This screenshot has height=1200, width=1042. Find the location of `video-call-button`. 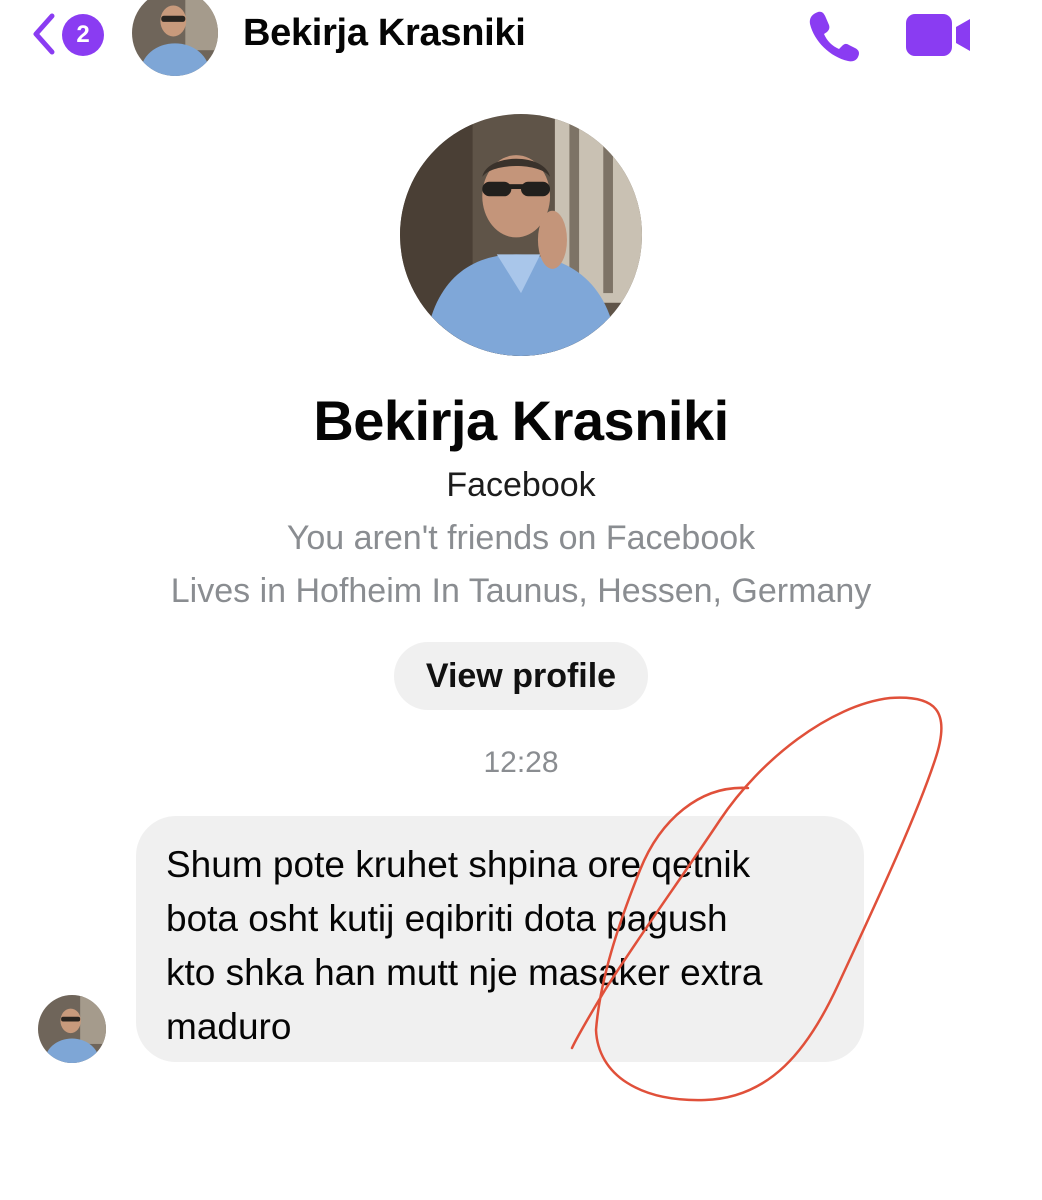

video-call-button is located at coordinates (939, 35).